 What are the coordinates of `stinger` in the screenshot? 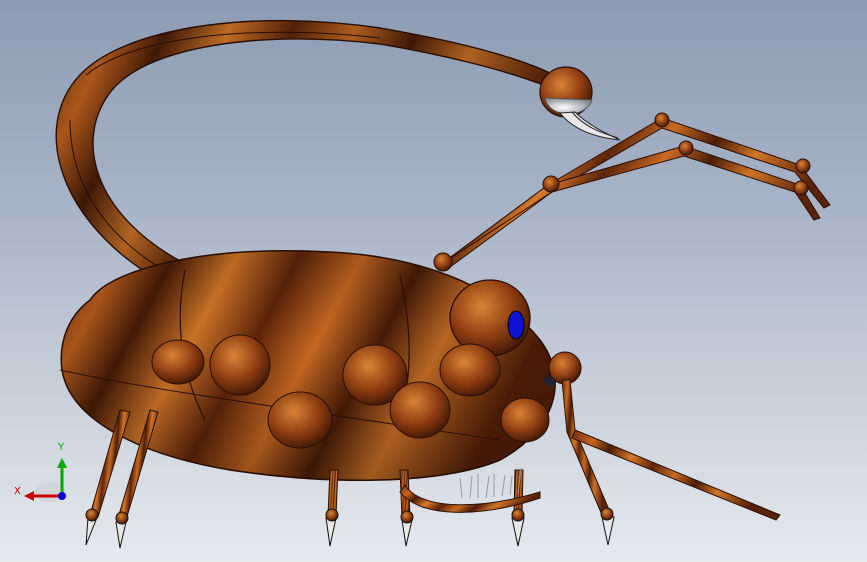 It's located at (580, 103).